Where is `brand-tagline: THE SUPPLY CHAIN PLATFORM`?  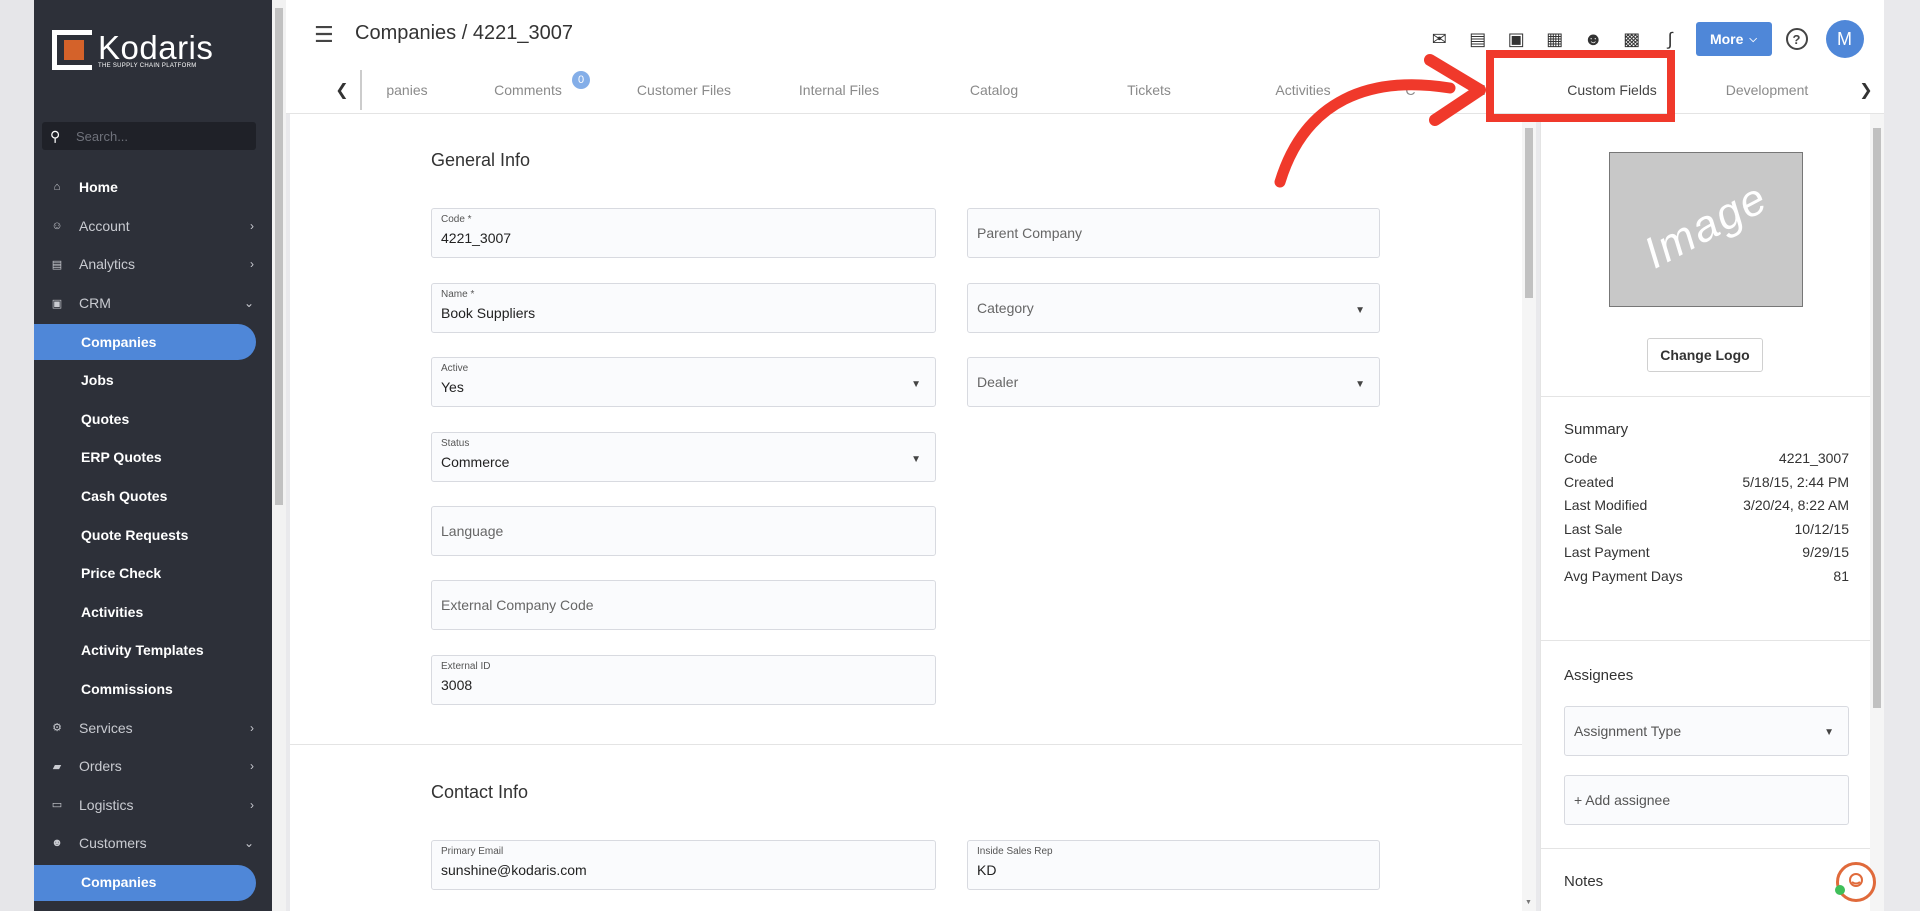
brand-tagline: THE SUPPLY CHAIN PLATFORM is located at coordinates (147, 66).